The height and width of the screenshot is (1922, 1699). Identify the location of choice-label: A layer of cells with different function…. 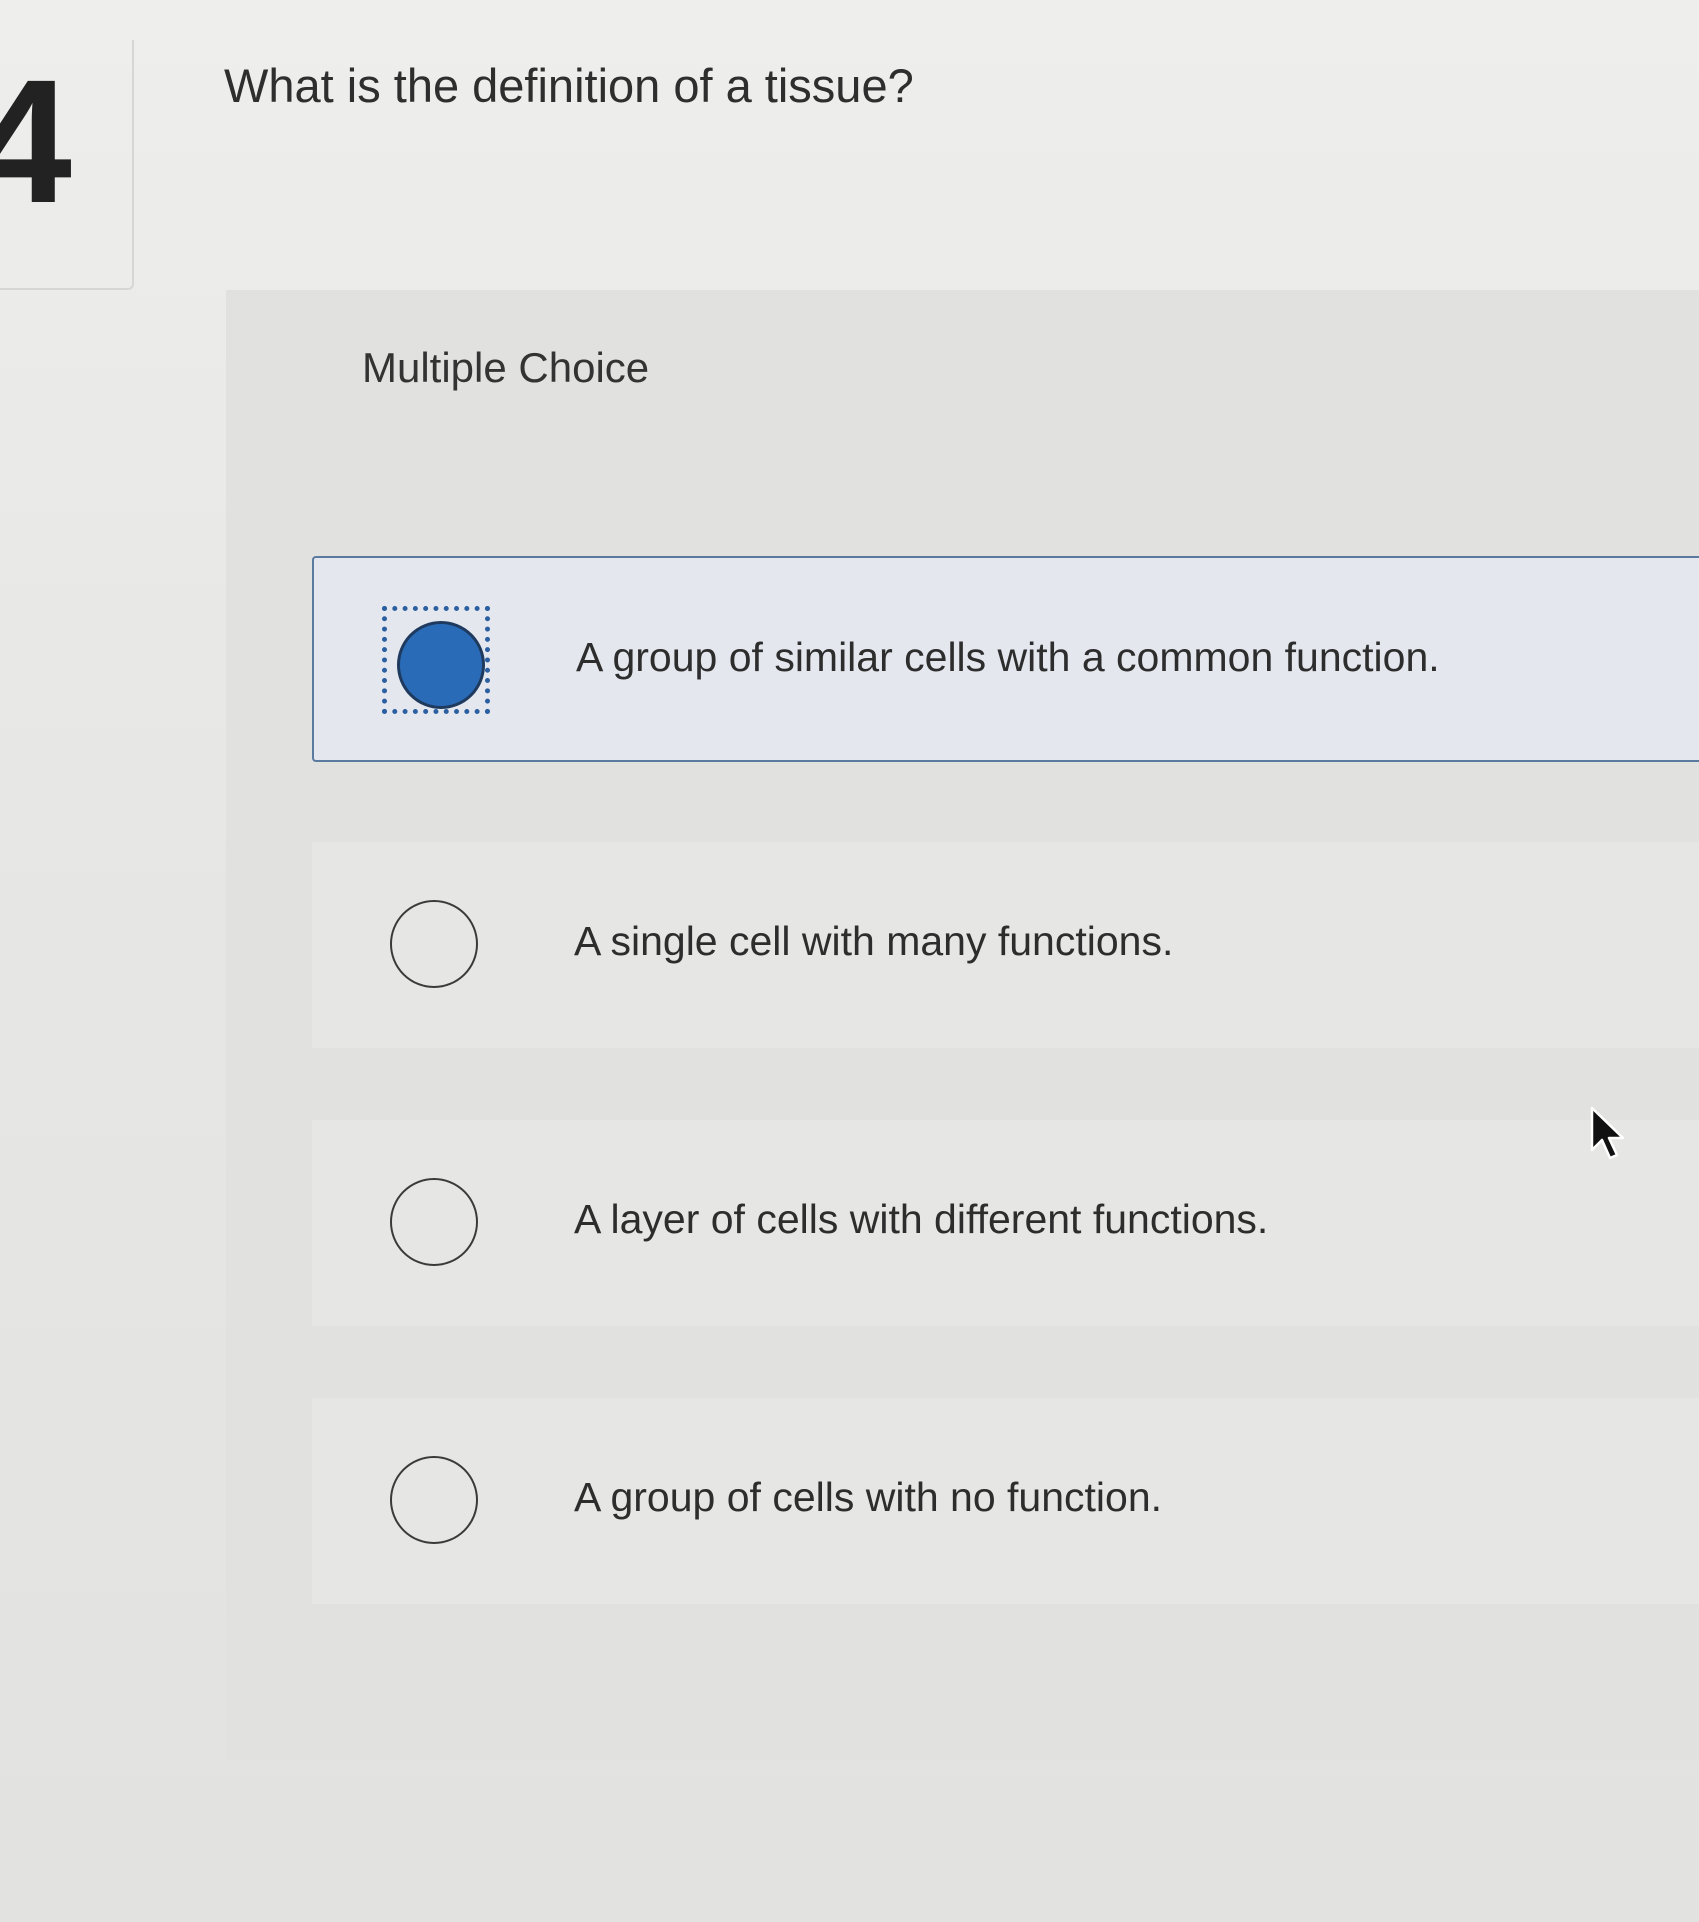
(921, 1219).